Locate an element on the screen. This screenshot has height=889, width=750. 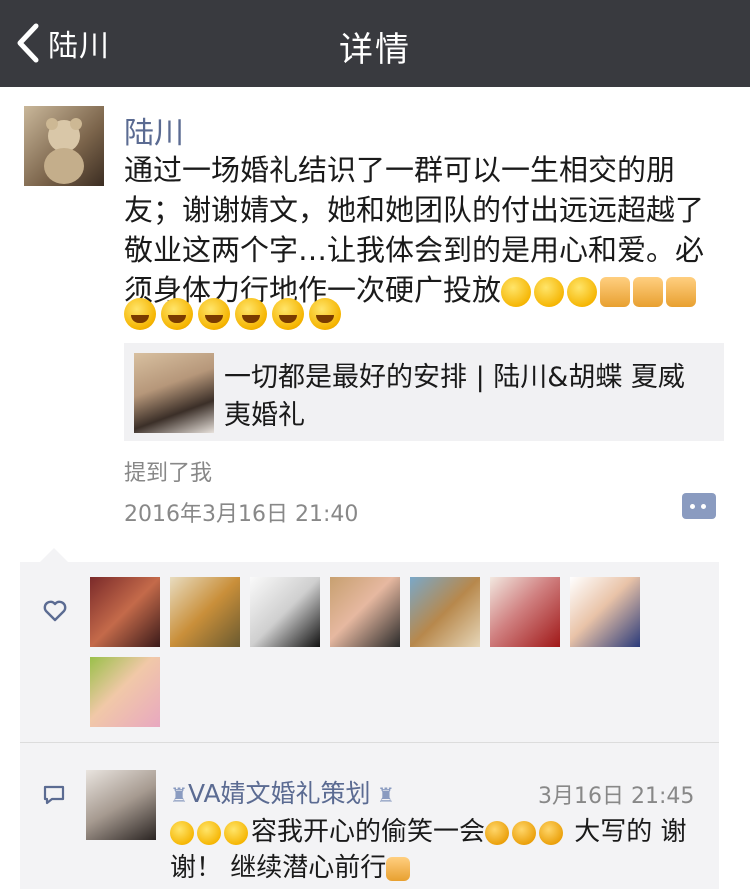
nav-bar: 陆川 详情 is located at coordinates (375, 43).